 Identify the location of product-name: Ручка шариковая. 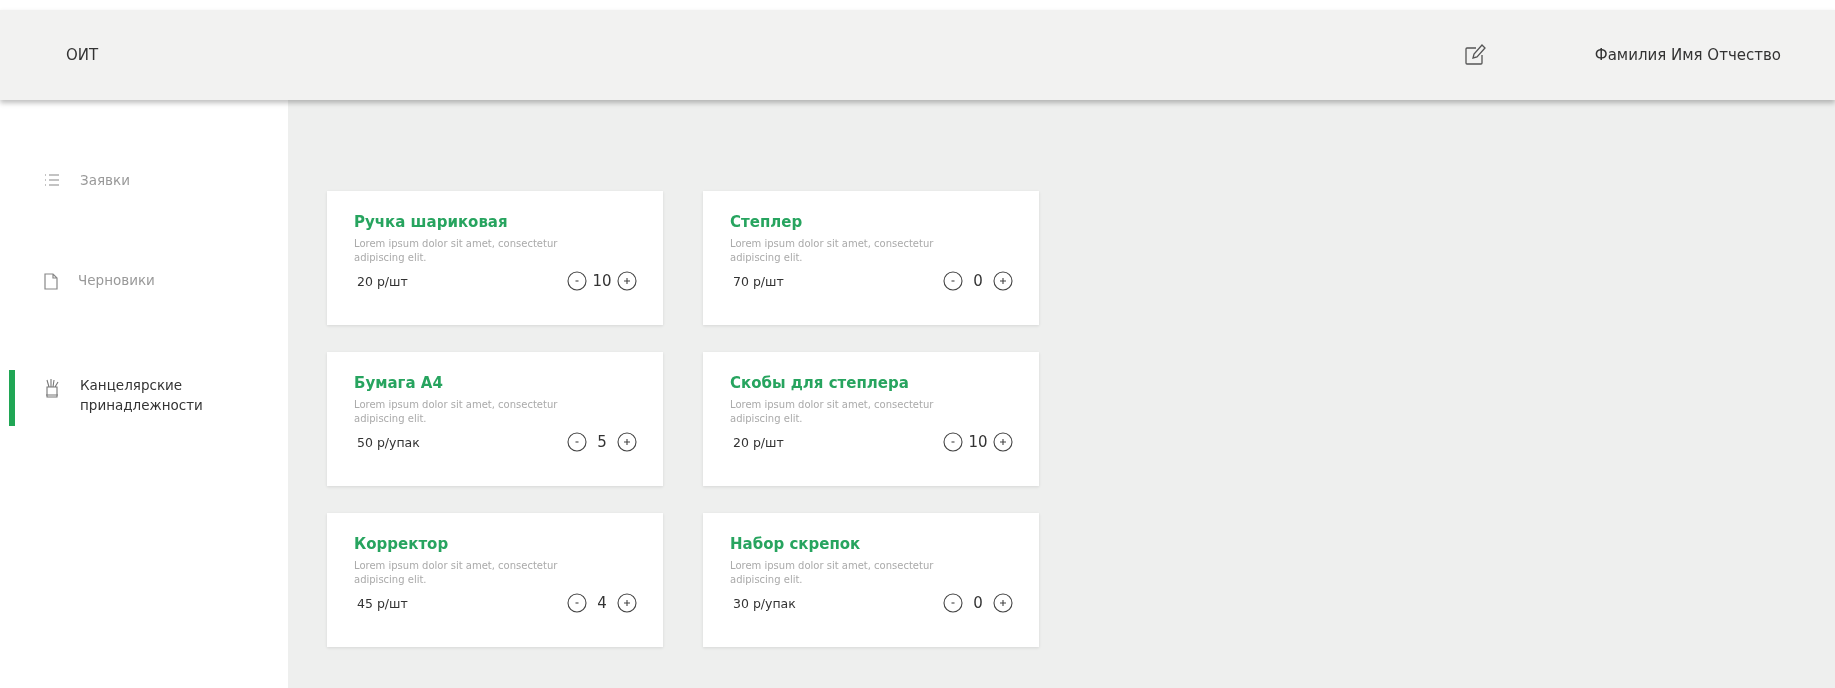
(431, 222).